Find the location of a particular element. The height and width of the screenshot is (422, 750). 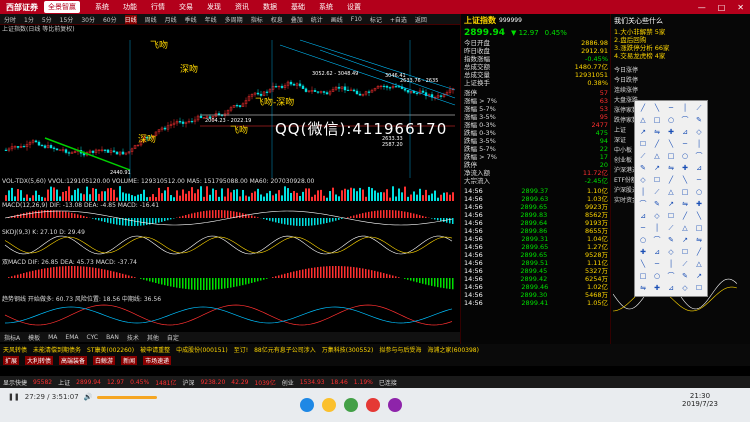

maximize-button: □ is located at coordinates (722, 7).